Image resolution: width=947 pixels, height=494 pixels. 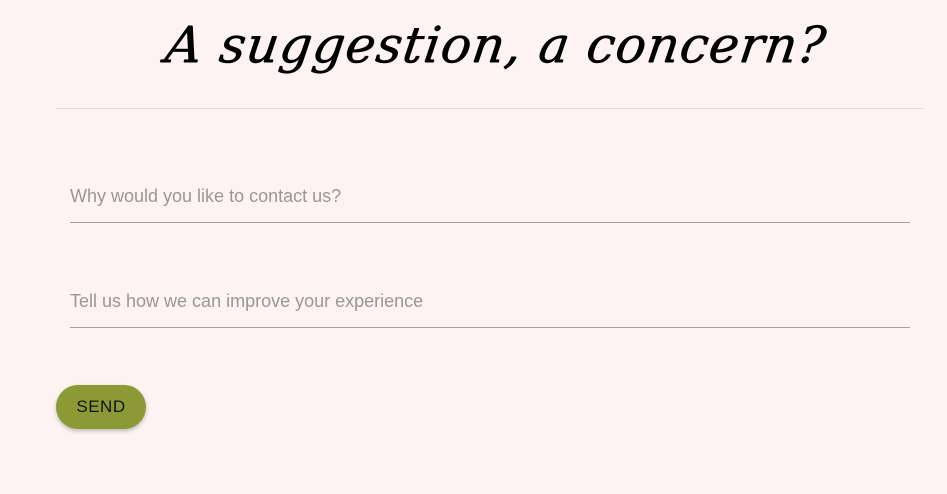 What do you see at coordinates (495, 45) in the screenshot?
I see `page-title: A suggestion, a concern?` at bounding box center [495, 45].